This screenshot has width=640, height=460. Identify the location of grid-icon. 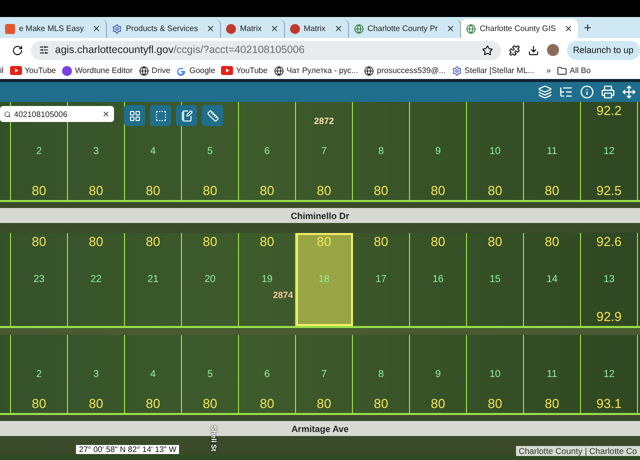
(134, 116).